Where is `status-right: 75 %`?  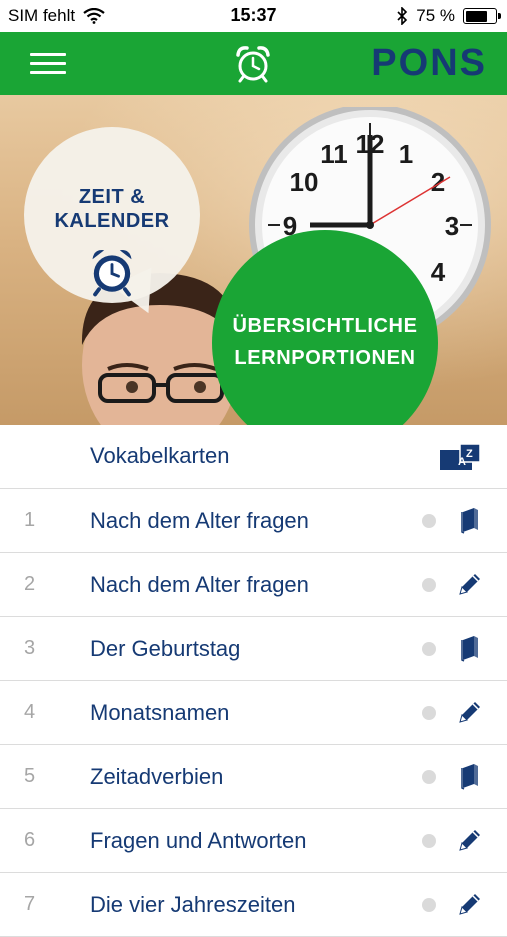 status-right: 75 % is located at coordinates (448, 16).